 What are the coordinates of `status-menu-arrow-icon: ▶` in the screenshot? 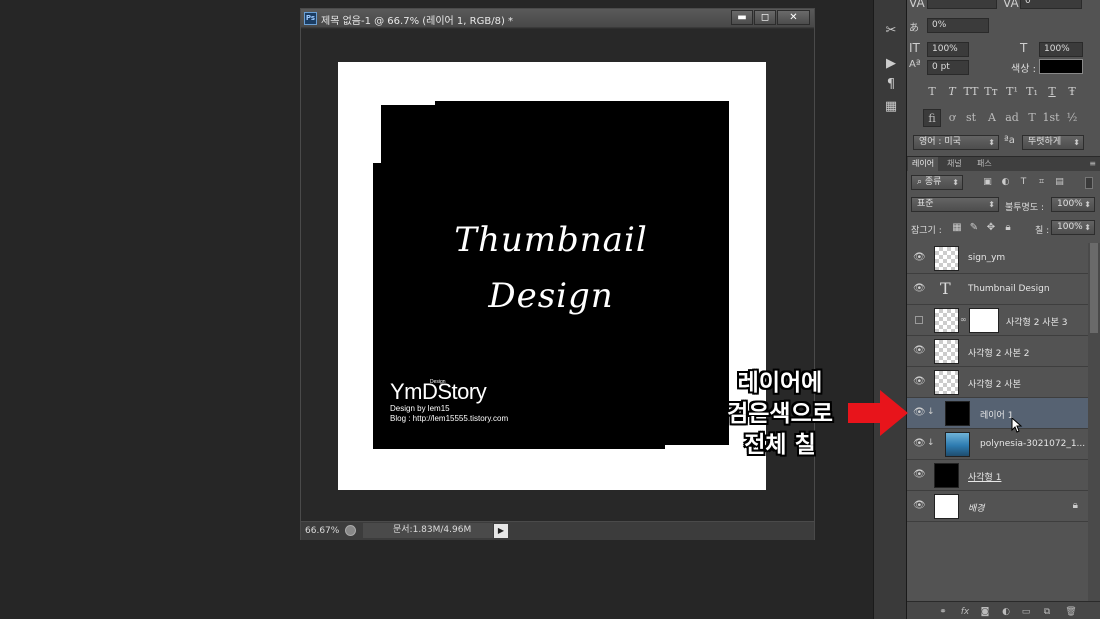 It's located at (501, 531).